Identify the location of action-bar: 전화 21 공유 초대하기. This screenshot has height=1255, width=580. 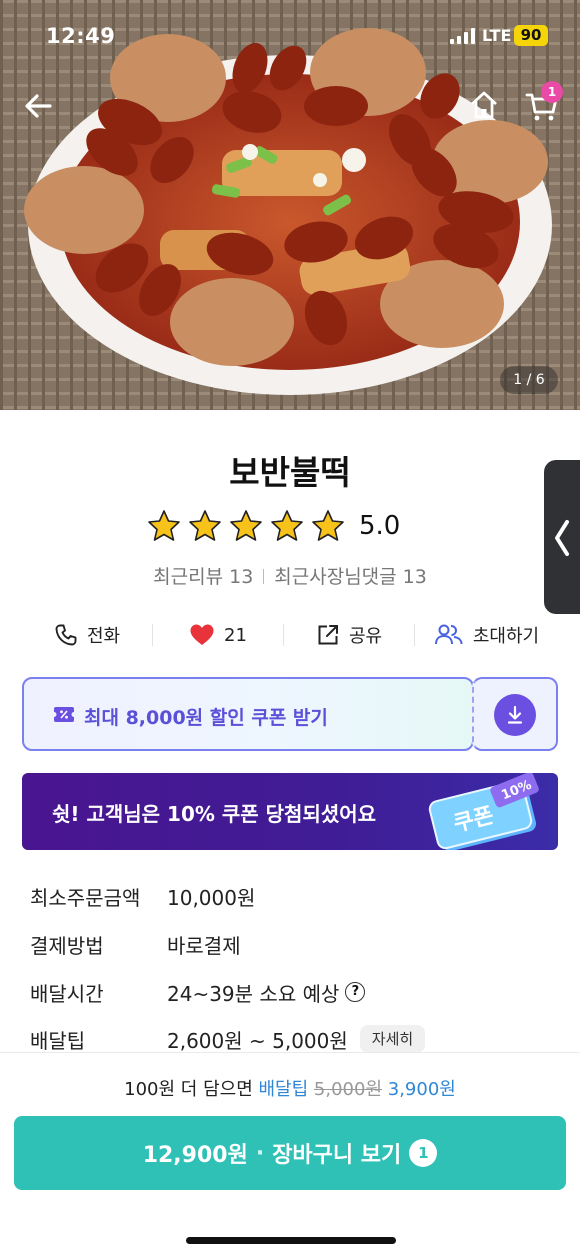
(290, 635).